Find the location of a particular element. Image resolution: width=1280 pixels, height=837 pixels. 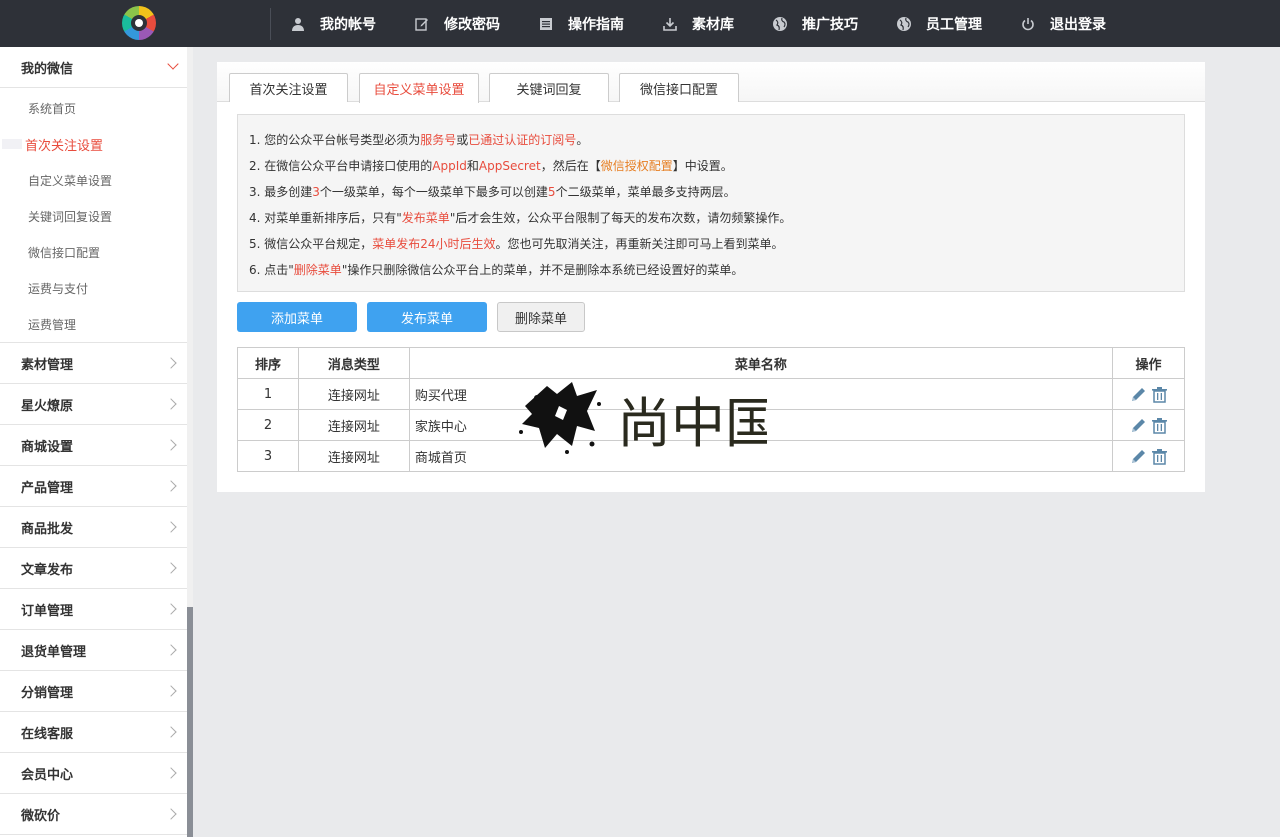

table-header-row: 排序 消息类型 菜单名称 操作 is located at coordinates (711, 363).